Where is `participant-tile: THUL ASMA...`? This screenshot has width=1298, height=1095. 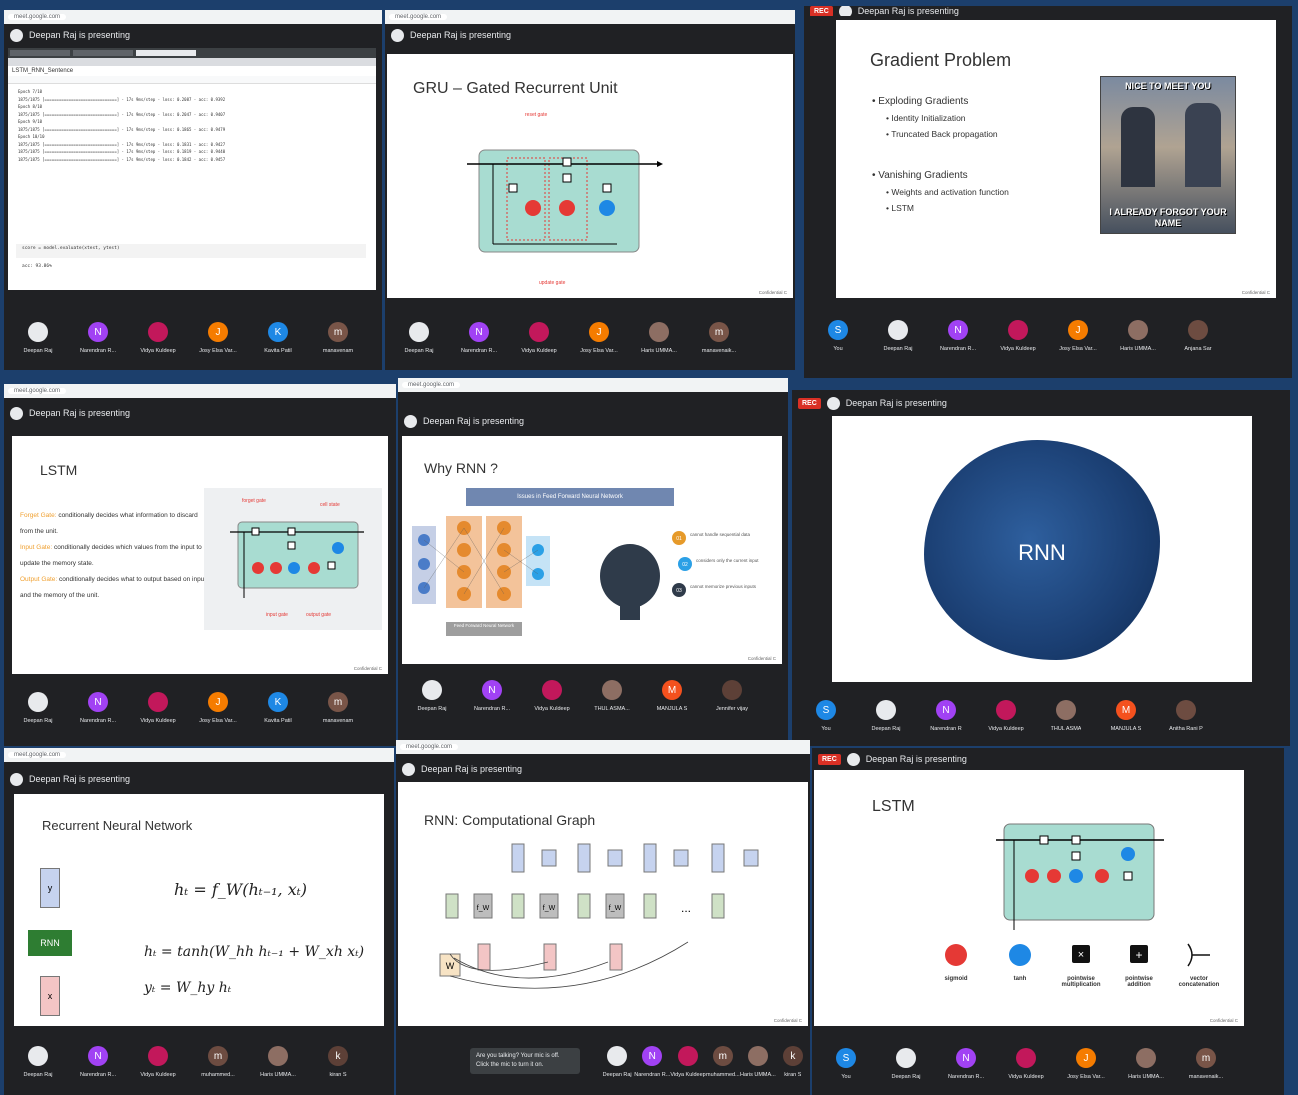 participant-tile: THUL ASMA... is located at coordinates (612, 692).